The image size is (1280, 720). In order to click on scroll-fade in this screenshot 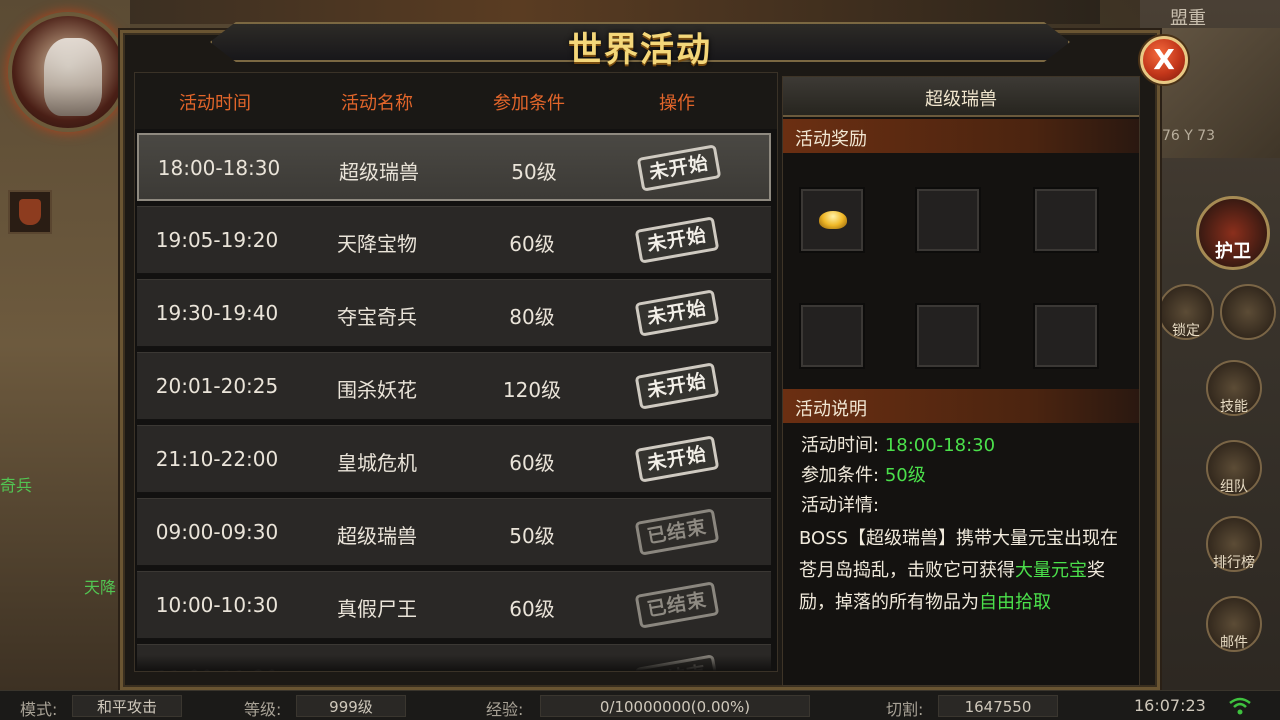, I will do `click(456, 663)`.